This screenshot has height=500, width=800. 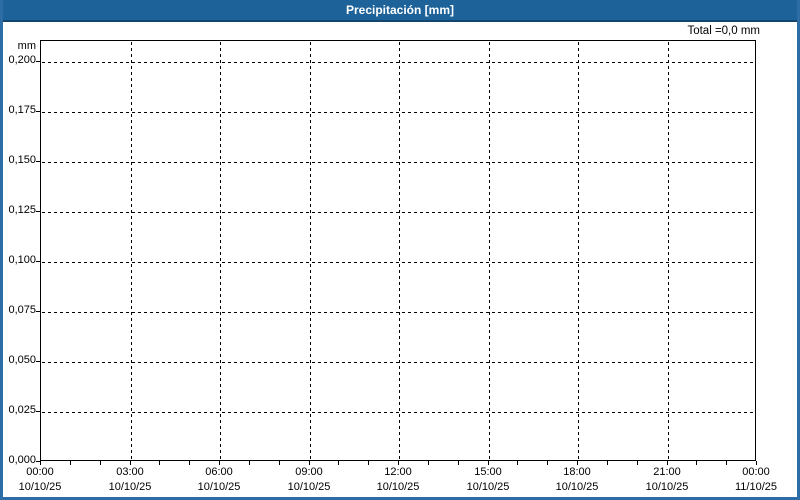 What do you see at coordinates (309, 472) in the screenshot?
I see `x-tick-time-label: 09:00` at bounding box center [309, 472].